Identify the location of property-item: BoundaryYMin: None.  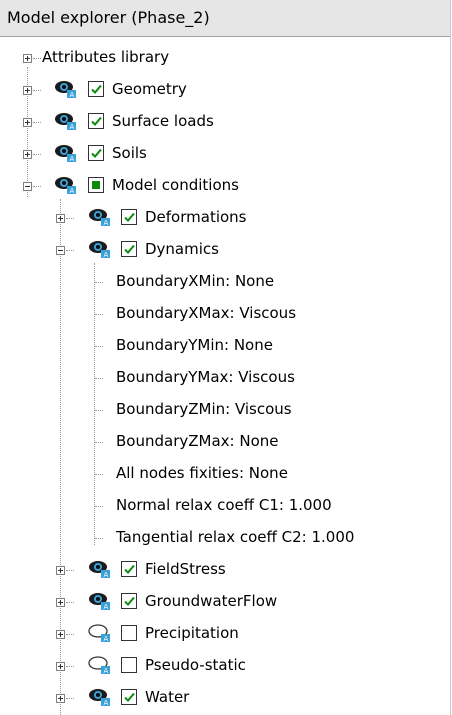
(225, 346).